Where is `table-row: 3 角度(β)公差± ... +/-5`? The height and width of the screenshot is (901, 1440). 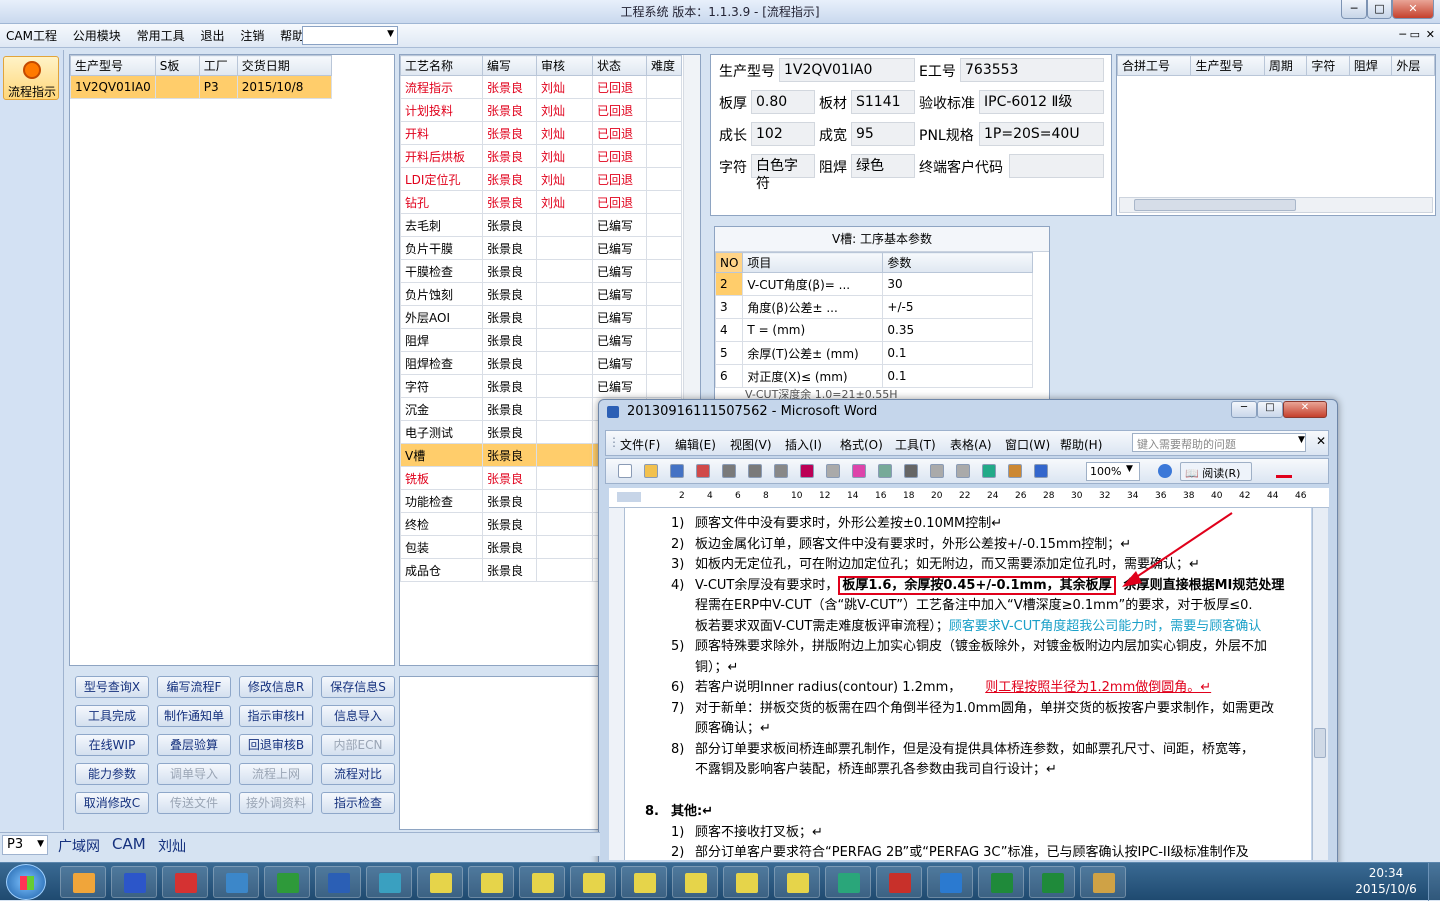
table-row: 3 角度(β)公差± ... +/-5 is located at coordinates (874, 307).